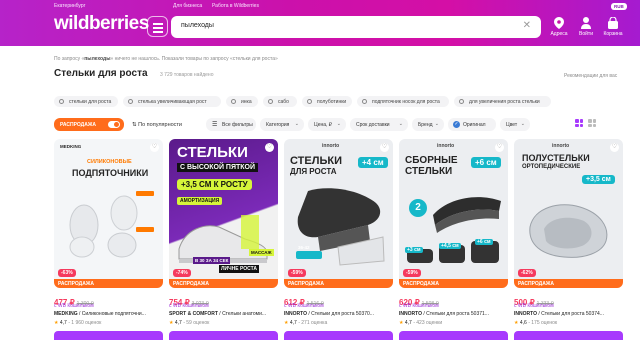  I want to click on menu-button, so click(157, 26).